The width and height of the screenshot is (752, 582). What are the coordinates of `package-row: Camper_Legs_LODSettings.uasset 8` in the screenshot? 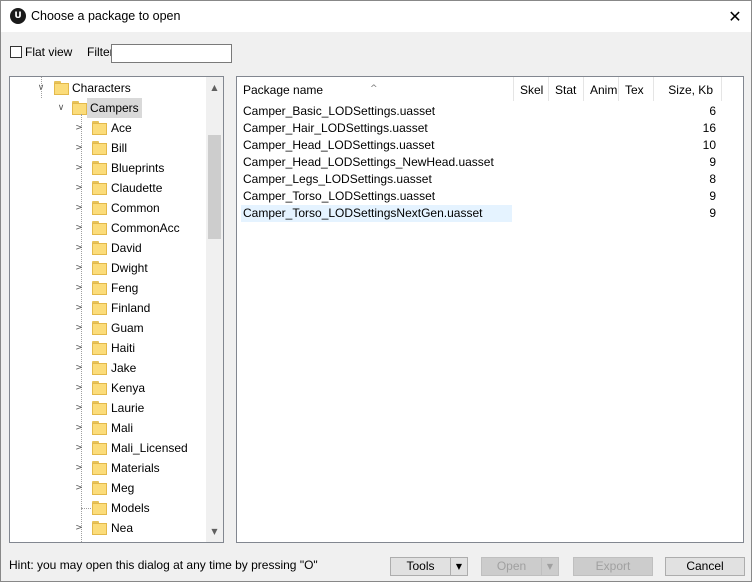 It's located at (491, 179).